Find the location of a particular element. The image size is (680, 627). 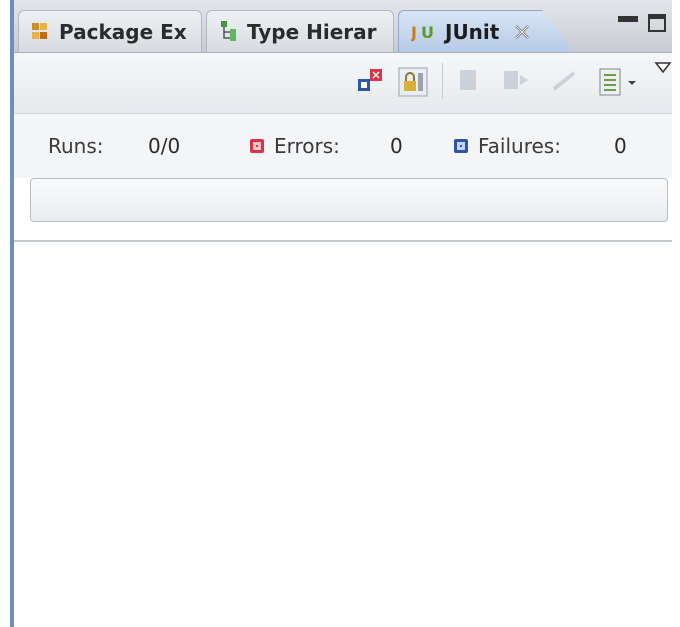

tab-bar: Package Ex Type Hierar J U JUnit is located at coordinates (343, 26).